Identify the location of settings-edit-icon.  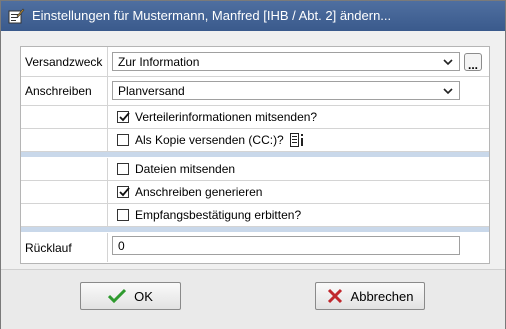
(16, 16).